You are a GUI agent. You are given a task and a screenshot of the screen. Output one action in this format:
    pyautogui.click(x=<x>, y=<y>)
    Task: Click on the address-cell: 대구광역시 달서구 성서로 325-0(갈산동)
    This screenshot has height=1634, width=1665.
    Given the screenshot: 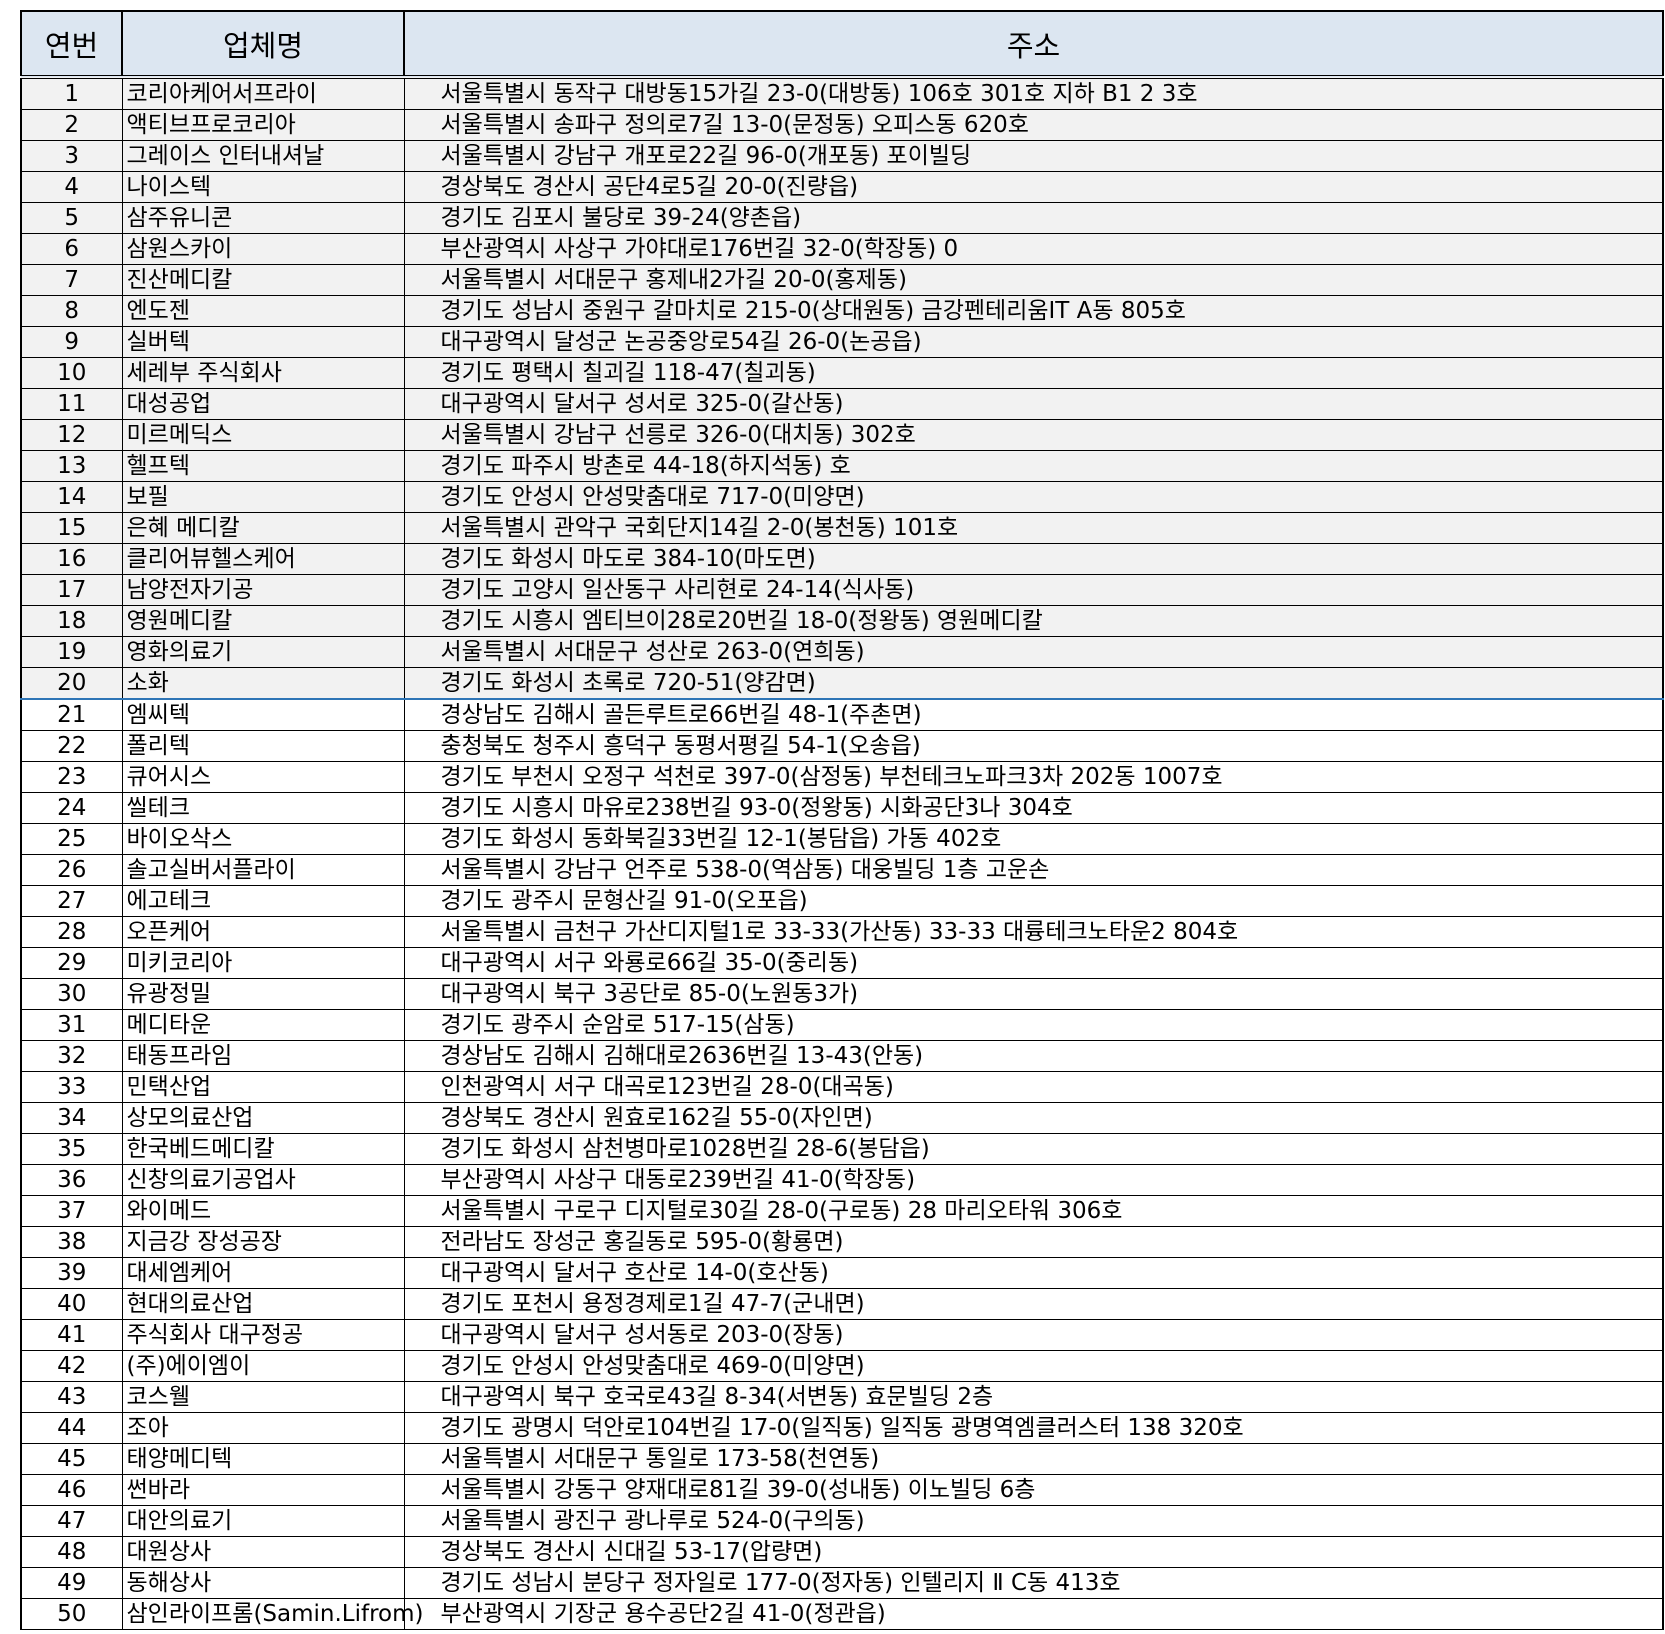 What is the action you would take?
    pyautogui.click(x=1033, y=404)
    